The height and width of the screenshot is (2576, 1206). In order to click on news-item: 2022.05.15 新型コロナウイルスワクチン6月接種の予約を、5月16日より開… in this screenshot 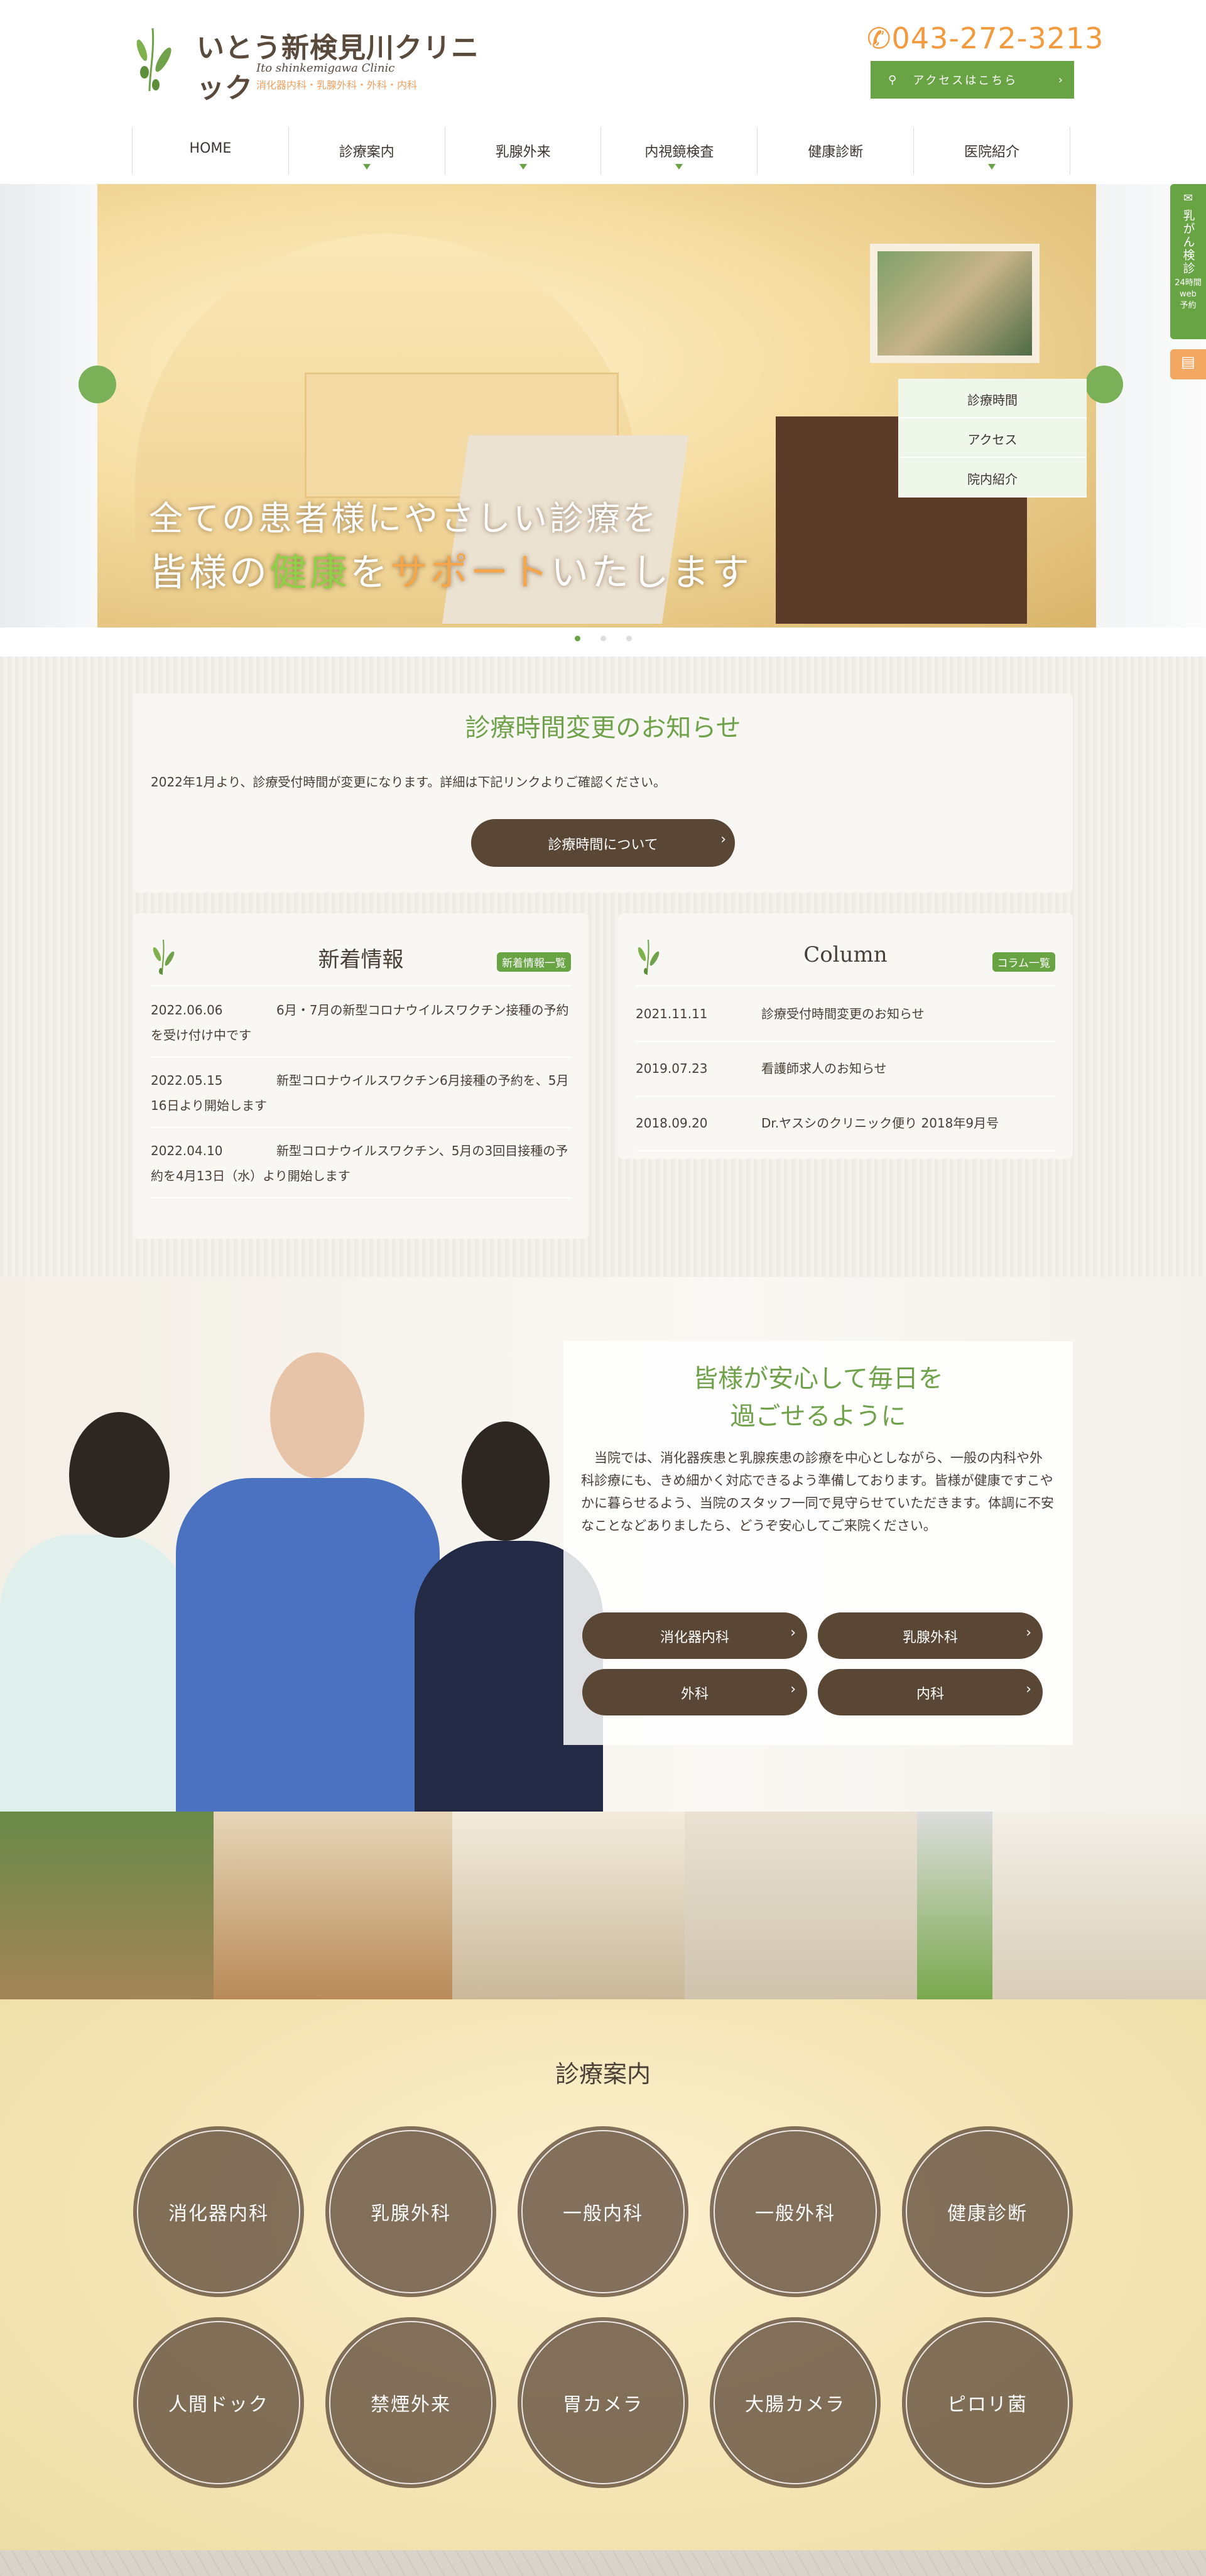, I will do `click(361, 1093)`.